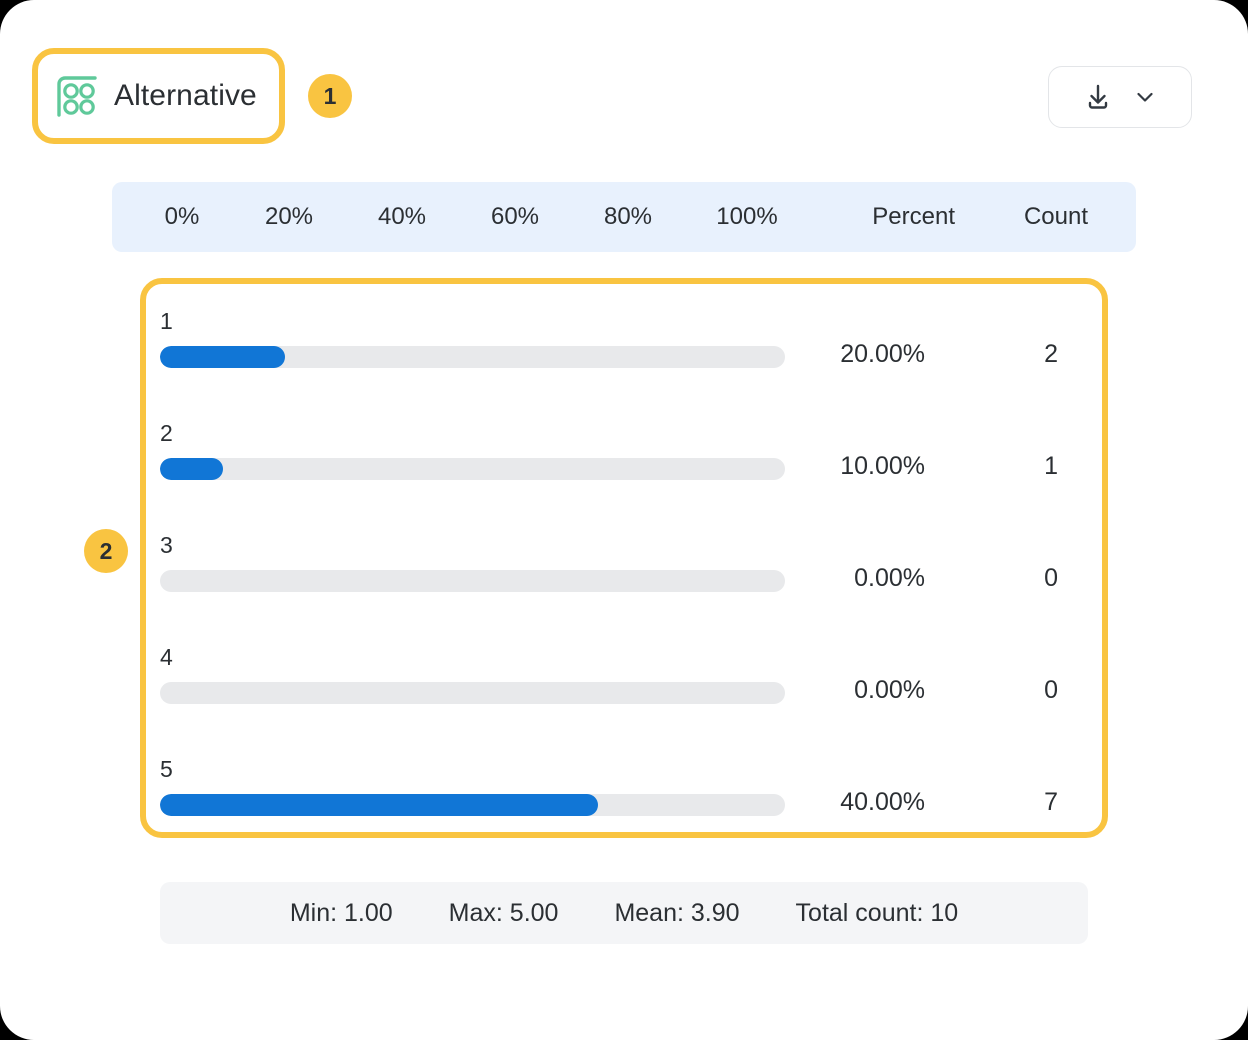 This screenshot has height=1040, width=1248. I want to click on axis-tick-20: 20%, so click(289, 216).